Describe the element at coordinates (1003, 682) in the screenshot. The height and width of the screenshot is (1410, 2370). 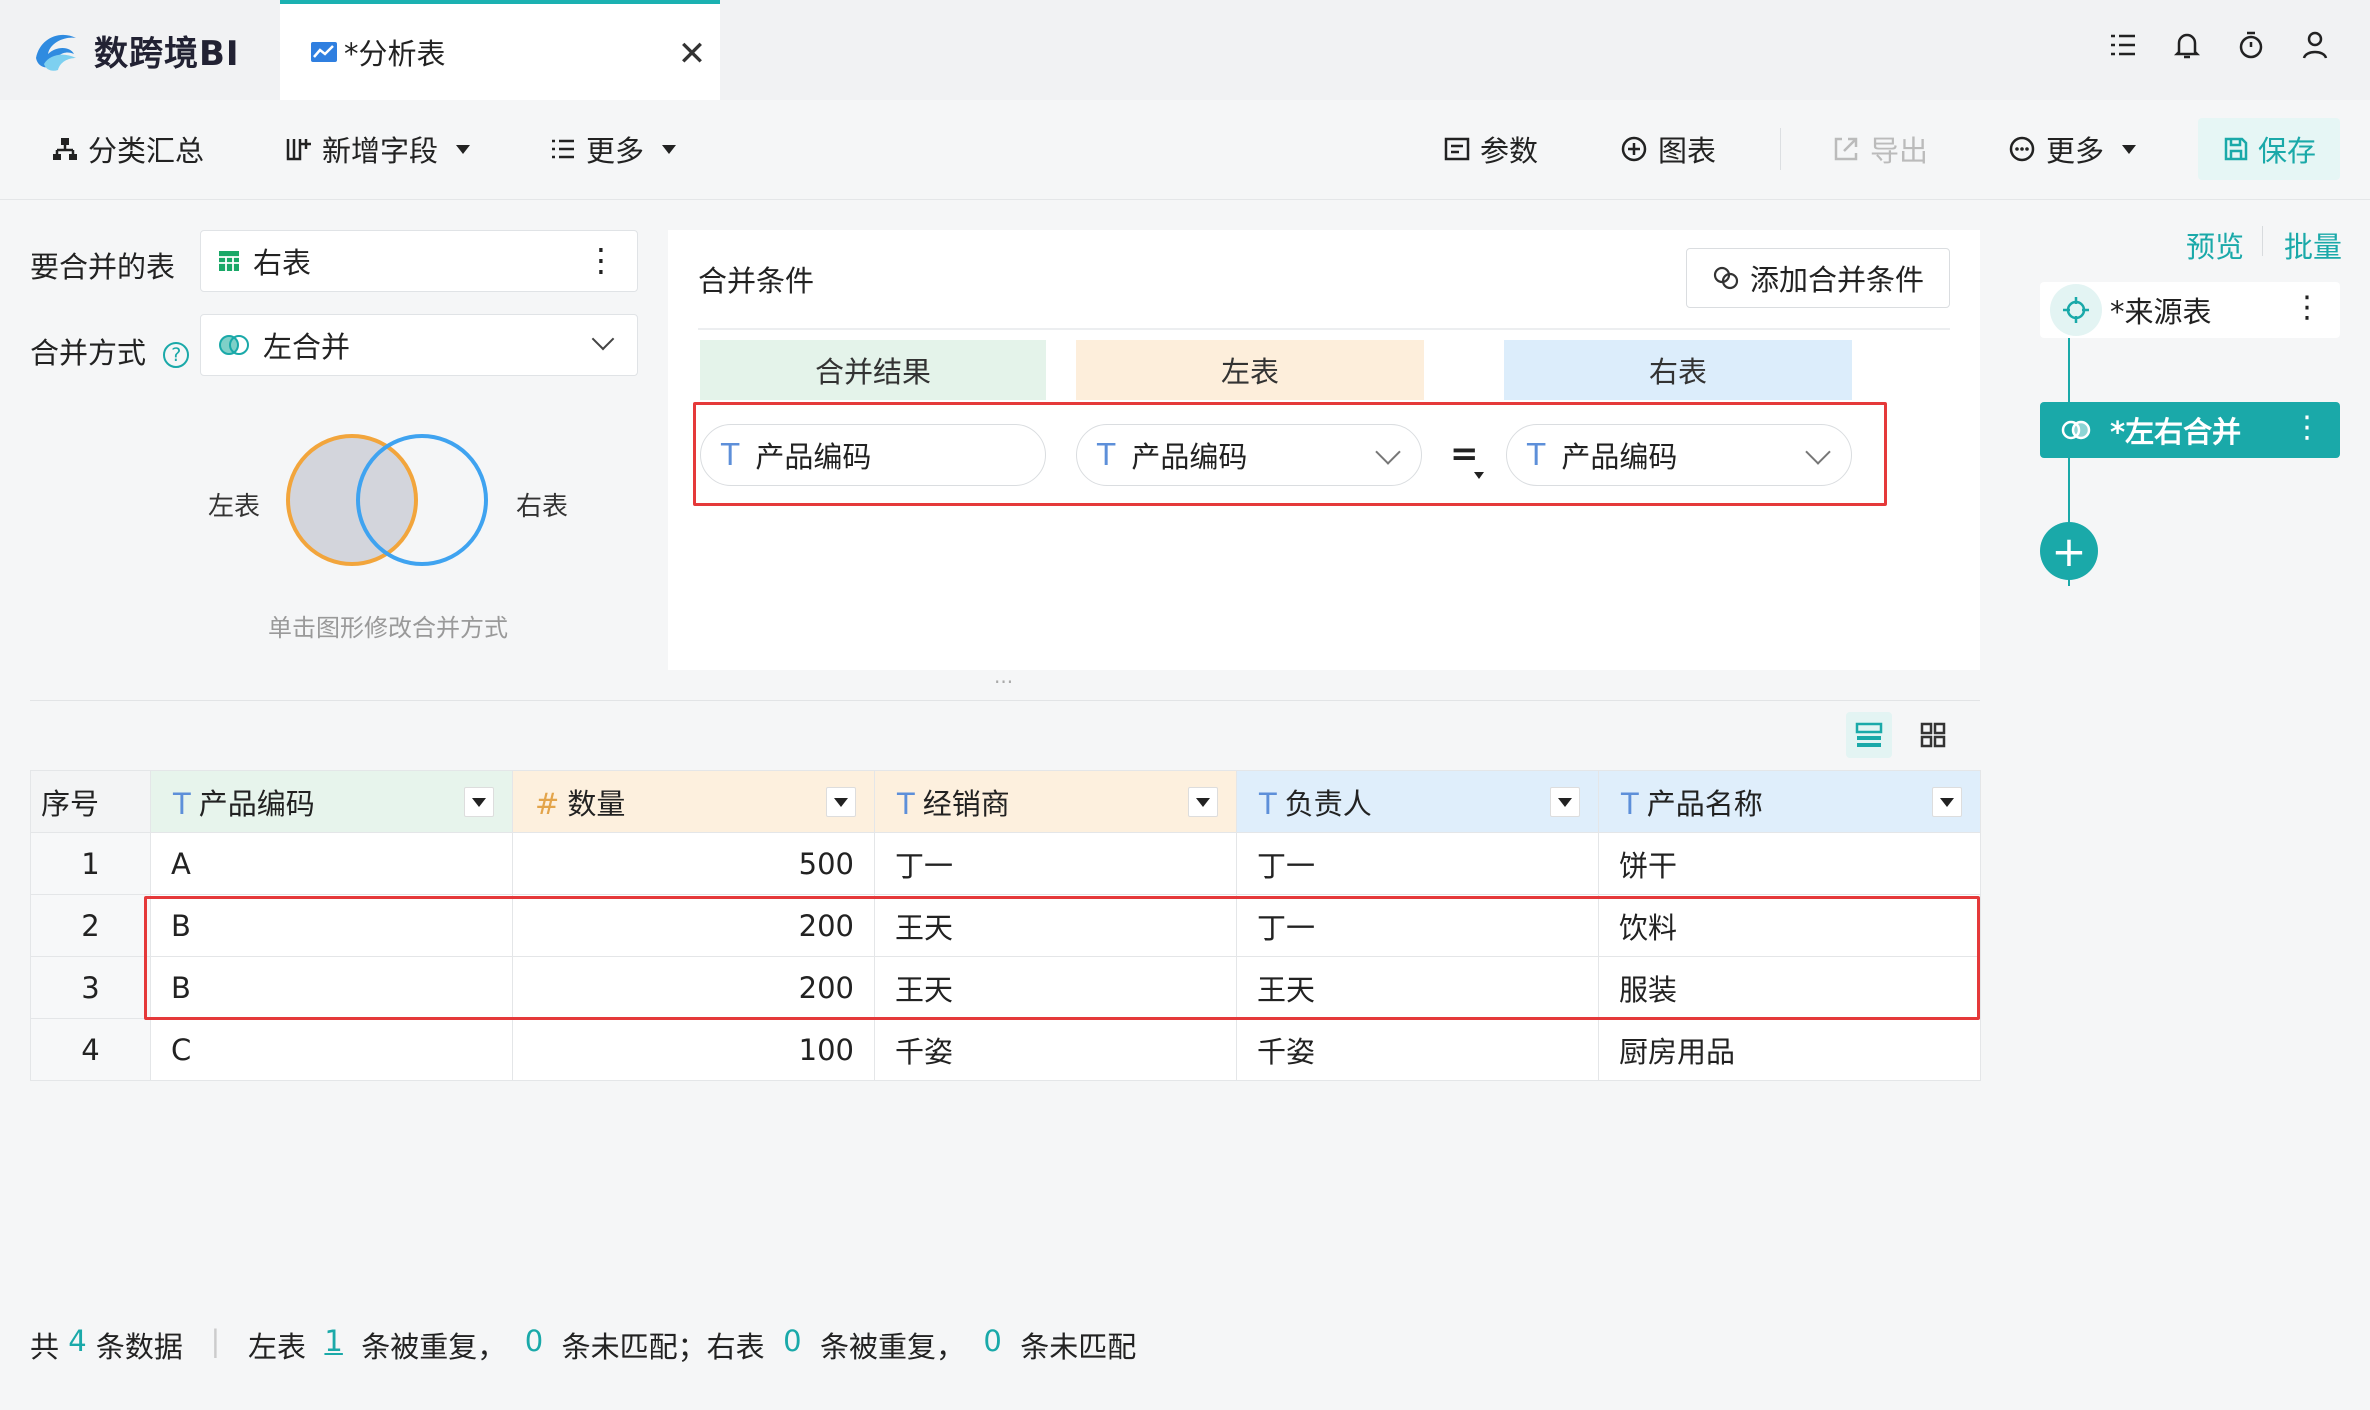
I see `drag-handle-icon: ···` at that location.